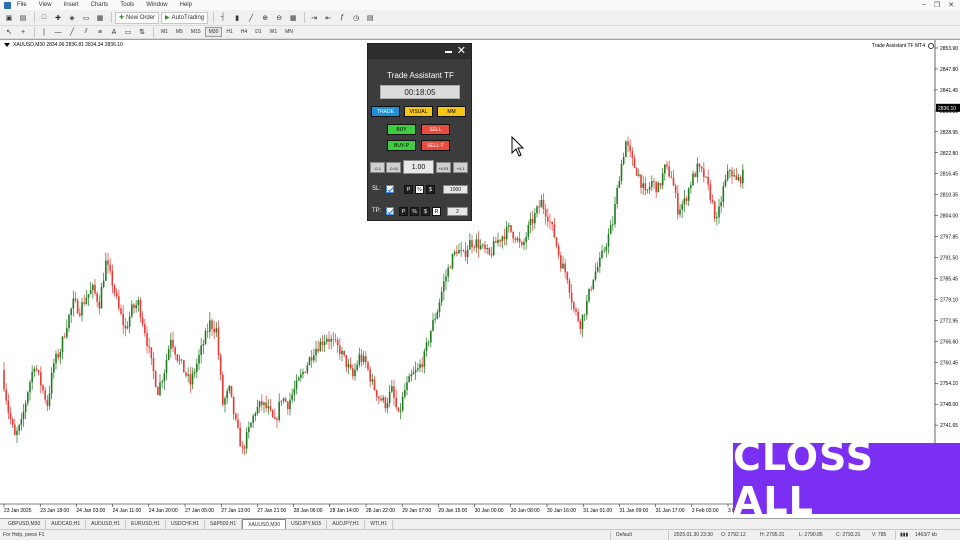 The width and height of the screenshot is (960, 540). What do you see at coordinates (128, 32) in the screenshot?
I see `label-icon: ▭` at bounding box center [128, 32].